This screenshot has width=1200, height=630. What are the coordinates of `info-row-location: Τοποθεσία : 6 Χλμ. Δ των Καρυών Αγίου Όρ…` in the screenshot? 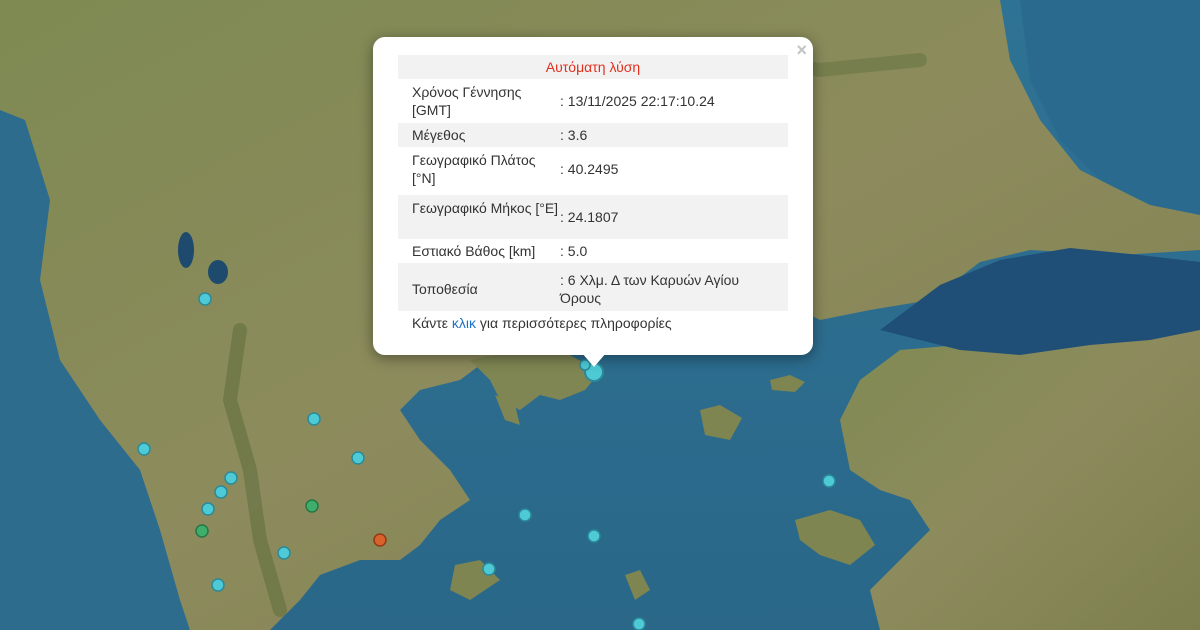 It's located at (593, 287).